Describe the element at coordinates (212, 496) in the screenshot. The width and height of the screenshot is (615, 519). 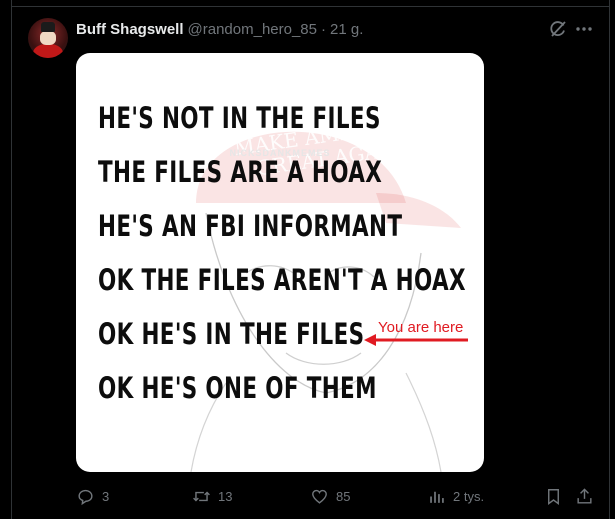
I see `retweet-button: 13` at that location.